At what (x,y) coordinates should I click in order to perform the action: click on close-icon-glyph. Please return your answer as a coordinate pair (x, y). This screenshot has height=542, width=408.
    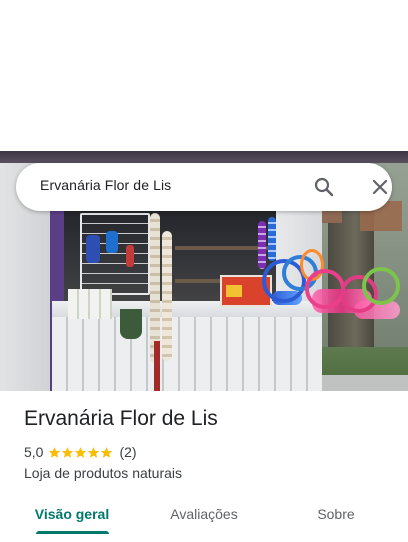
    Looking at the image, I should click on (380, 187).